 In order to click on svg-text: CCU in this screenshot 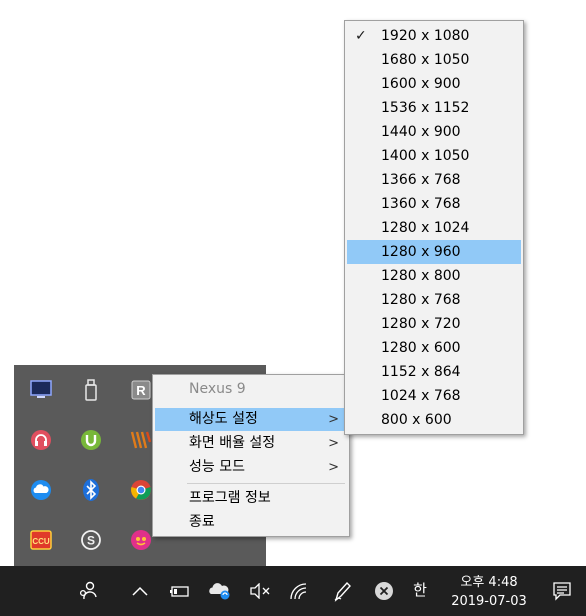, I will do `click(41, 541)`.